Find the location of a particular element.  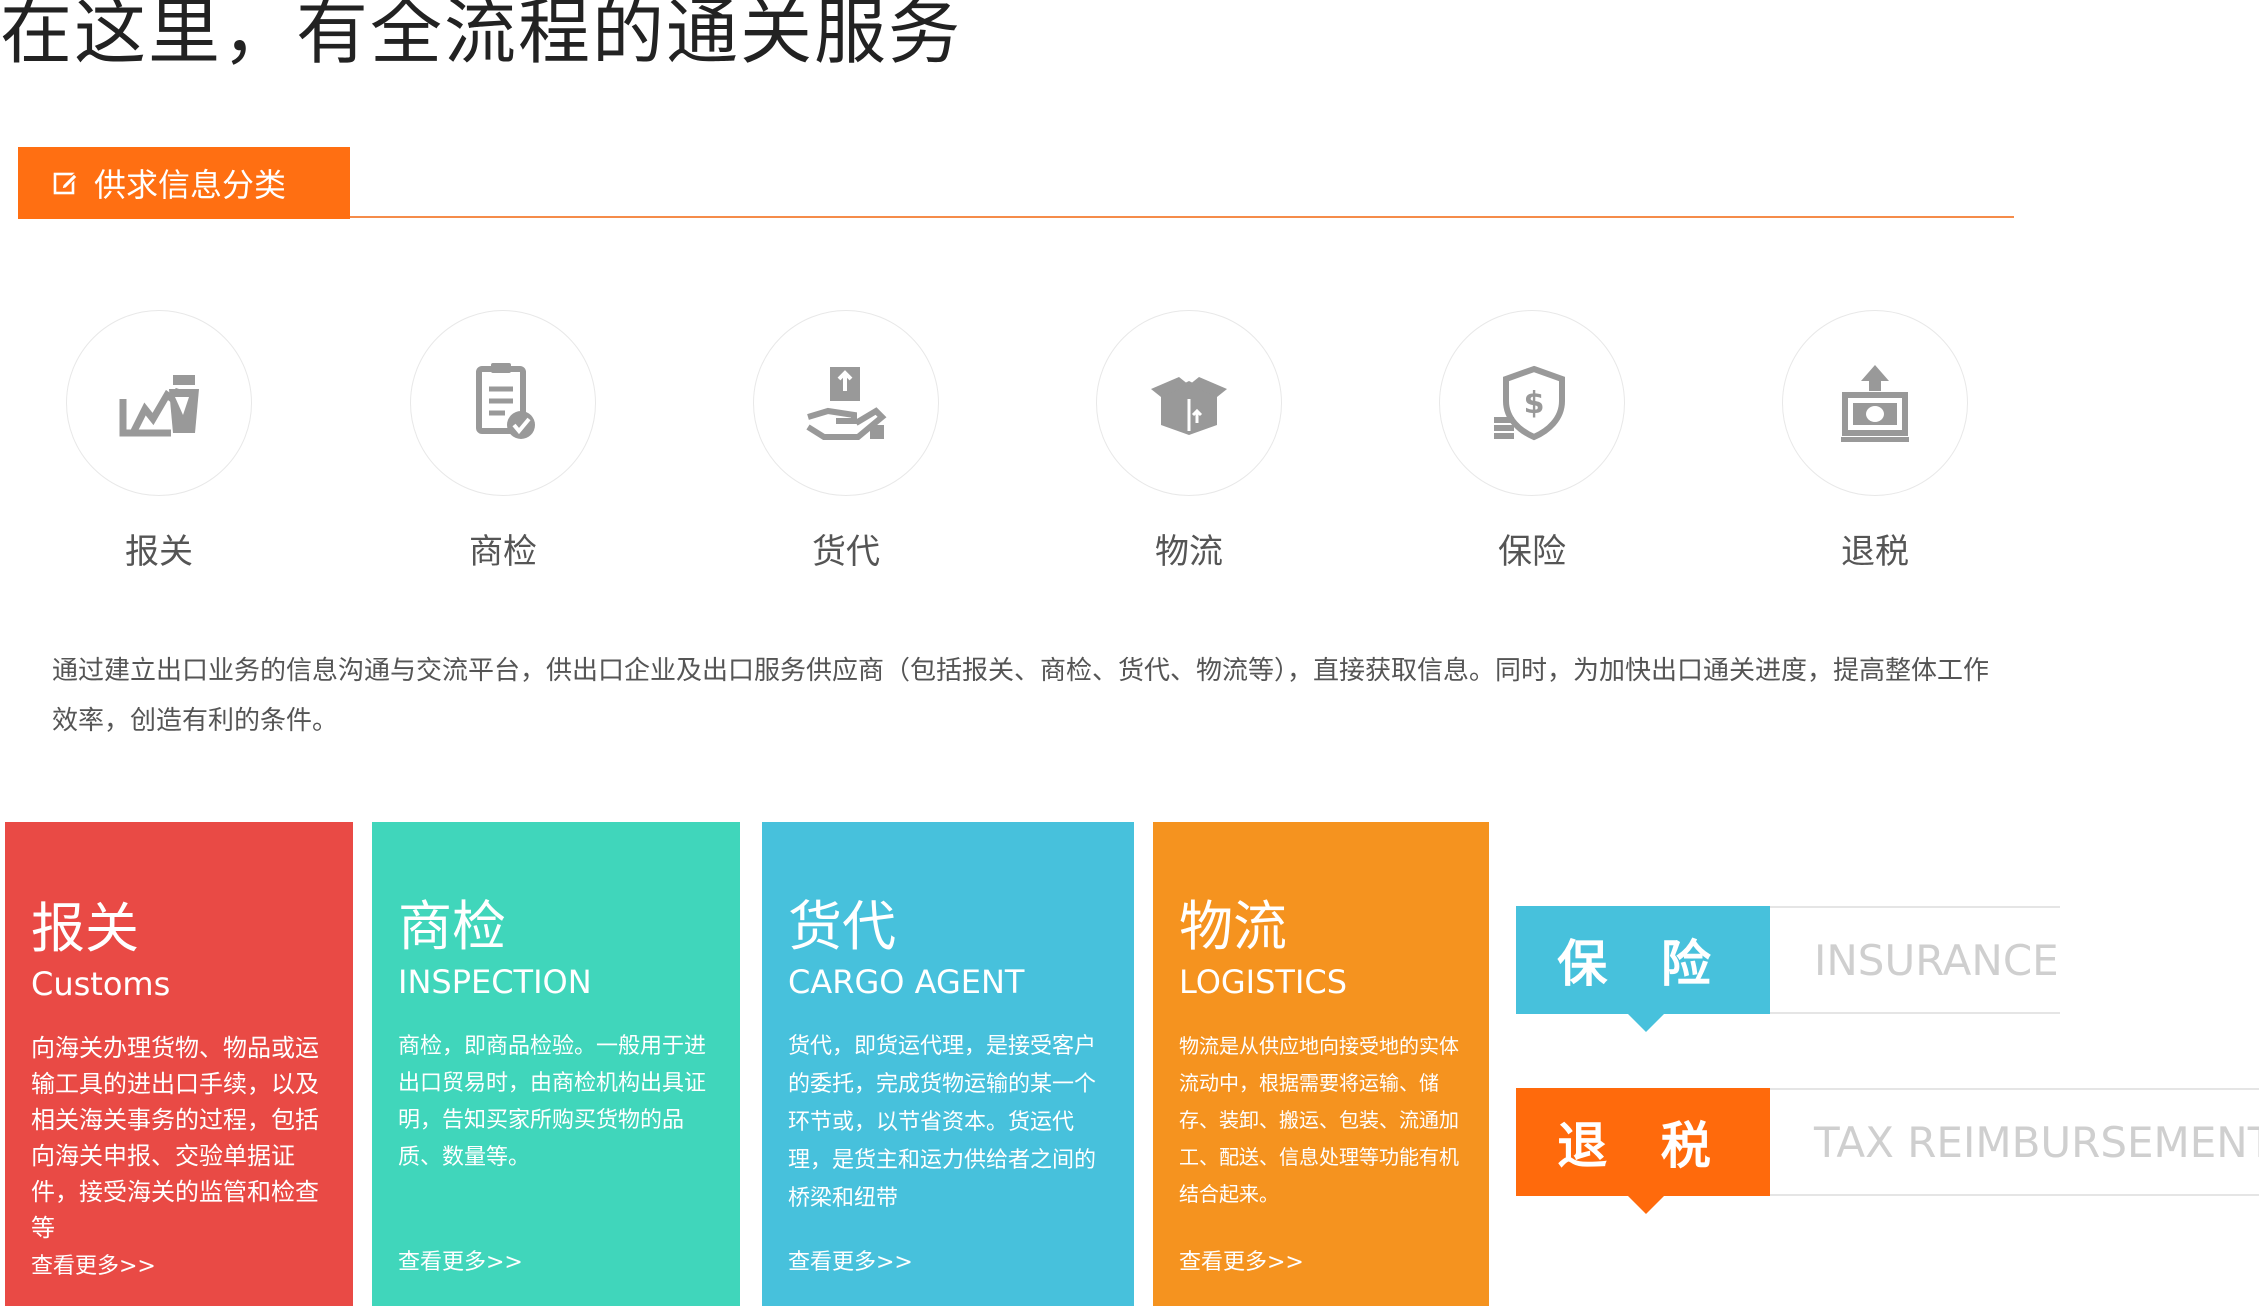

badge-label: 保 险 is located at coordinates (1643, 964).